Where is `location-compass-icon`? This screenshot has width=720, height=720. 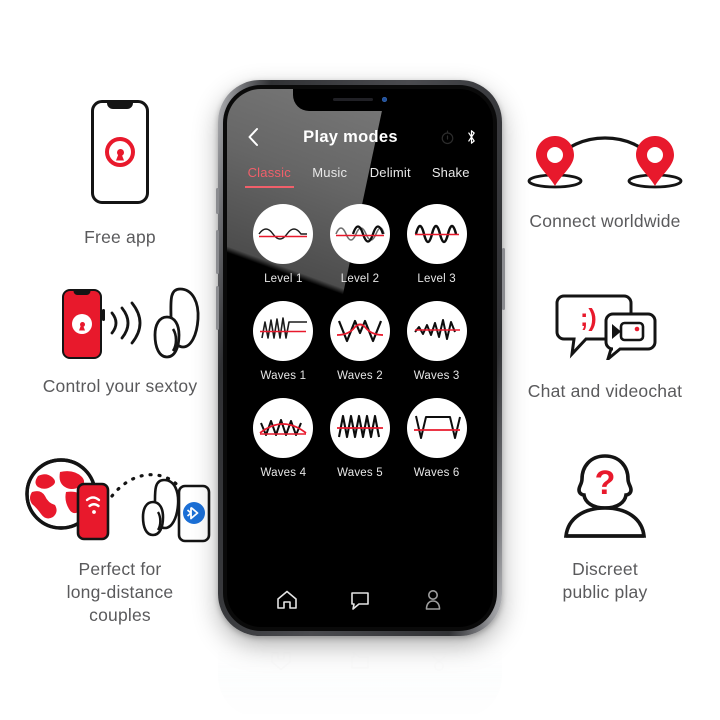 location-compass-icon is located at coordinates (447, 137).